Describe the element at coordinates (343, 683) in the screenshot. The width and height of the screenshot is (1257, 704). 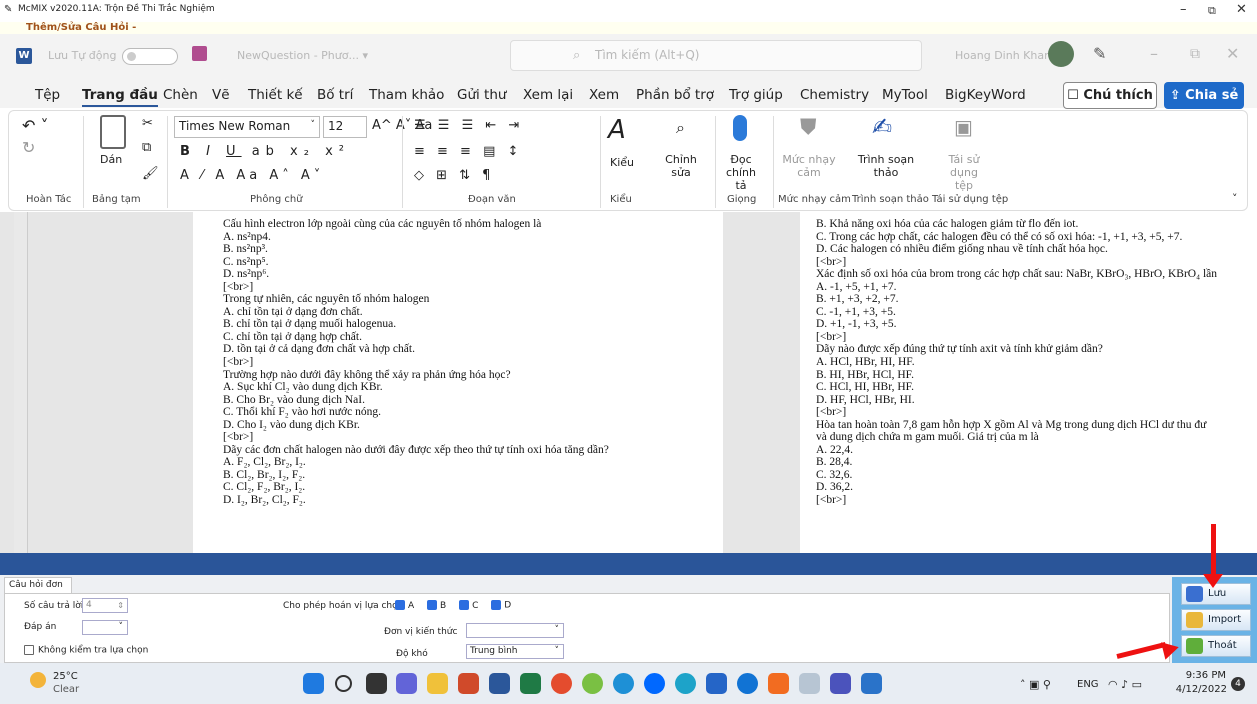
I see `search-taskbar-icon` at that location.